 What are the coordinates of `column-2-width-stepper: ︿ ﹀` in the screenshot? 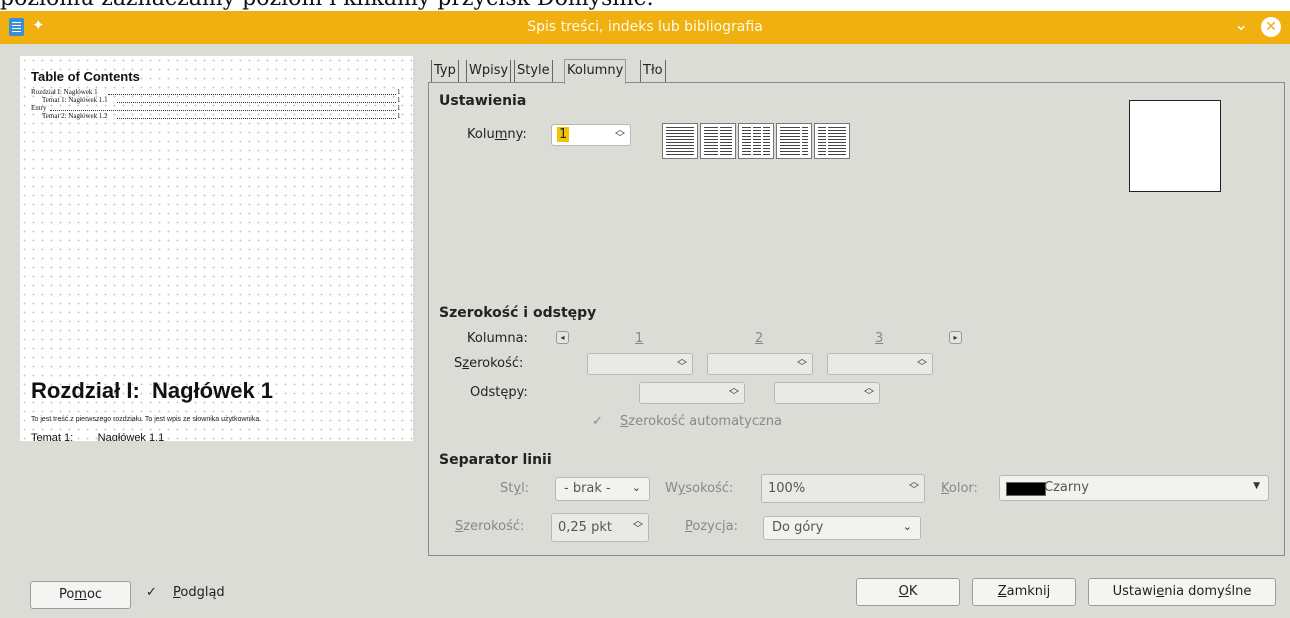 It's located at (760, 364).